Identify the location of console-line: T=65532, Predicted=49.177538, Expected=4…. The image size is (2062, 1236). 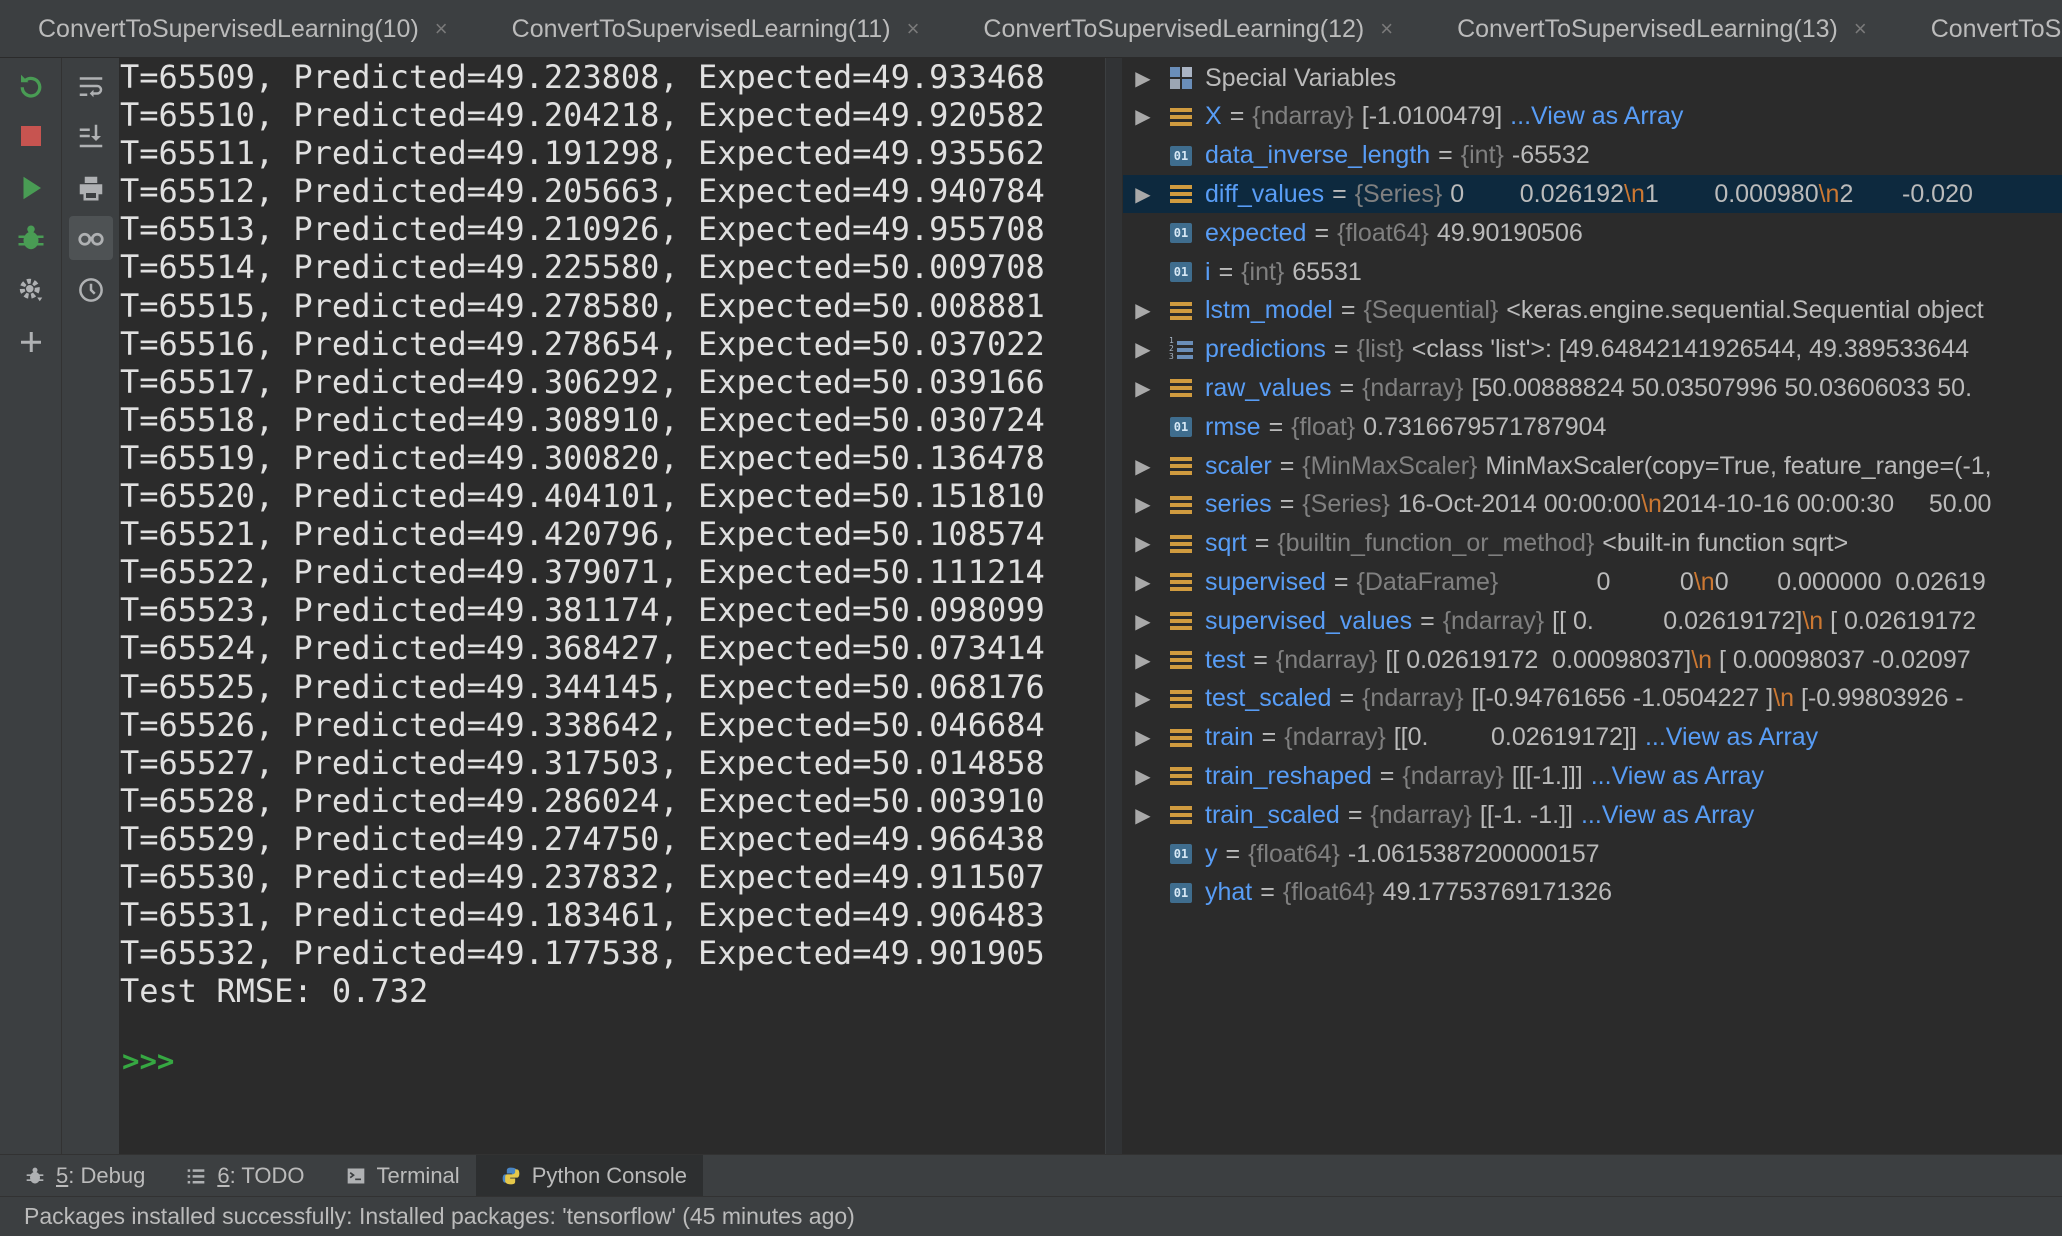
(582, 953).